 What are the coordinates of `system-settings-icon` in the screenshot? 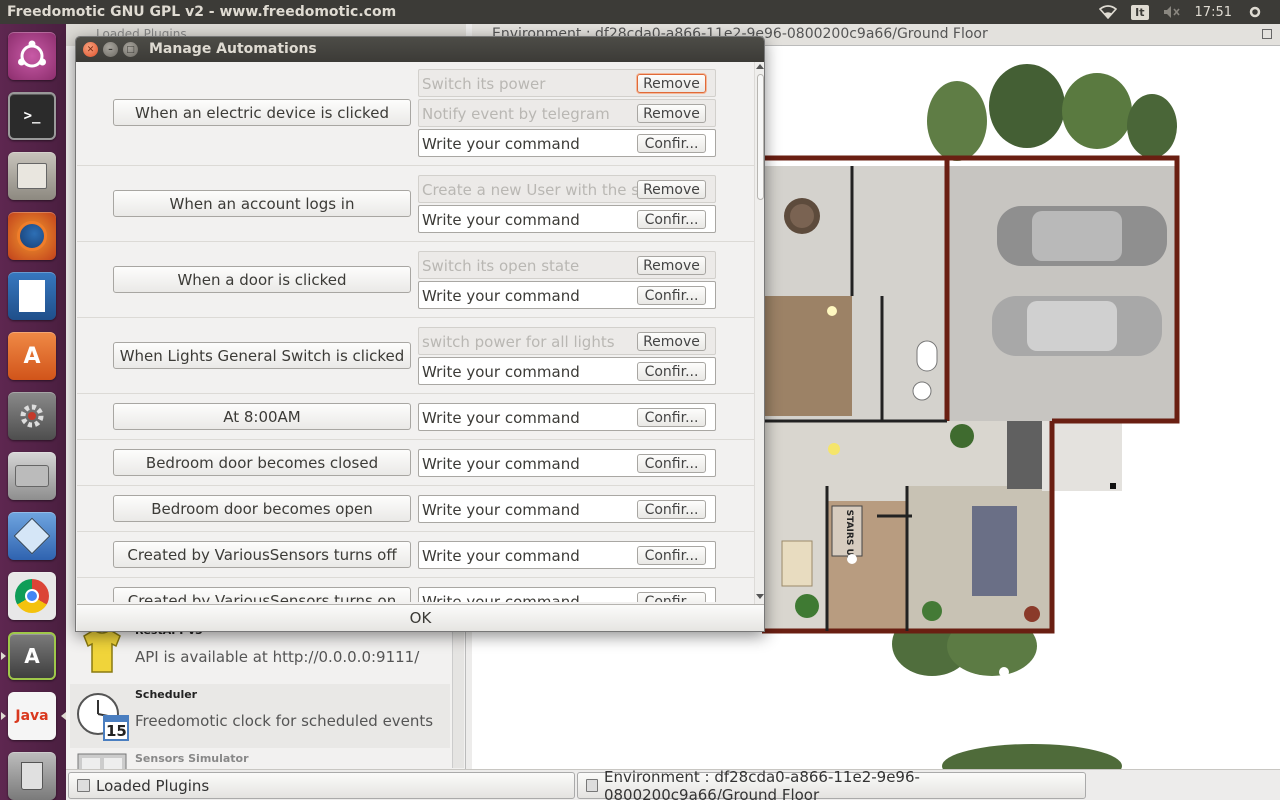 It's located at (32, 416).